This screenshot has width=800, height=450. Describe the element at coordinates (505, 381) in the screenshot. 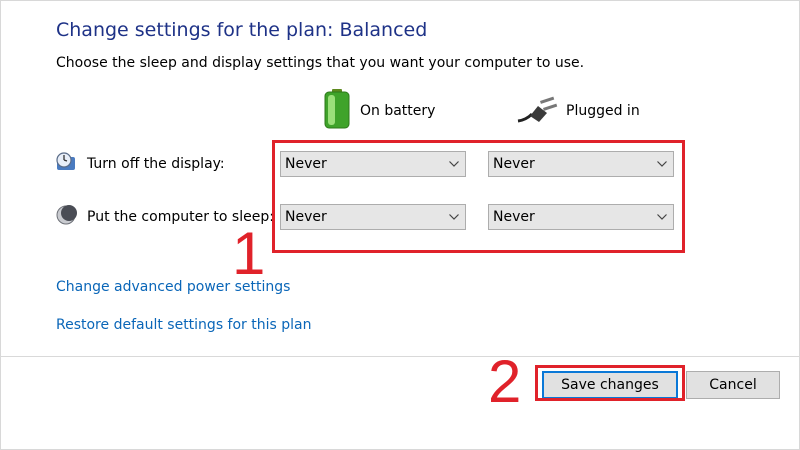

I see `annotation-number-2: 2` at that location.